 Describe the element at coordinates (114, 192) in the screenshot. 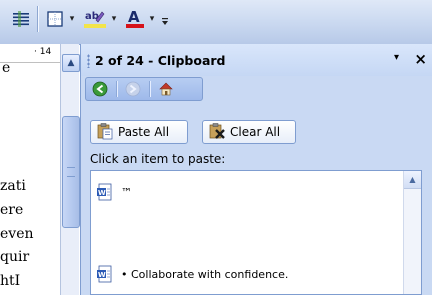

I see `clipboard-item: W ™` at that location.